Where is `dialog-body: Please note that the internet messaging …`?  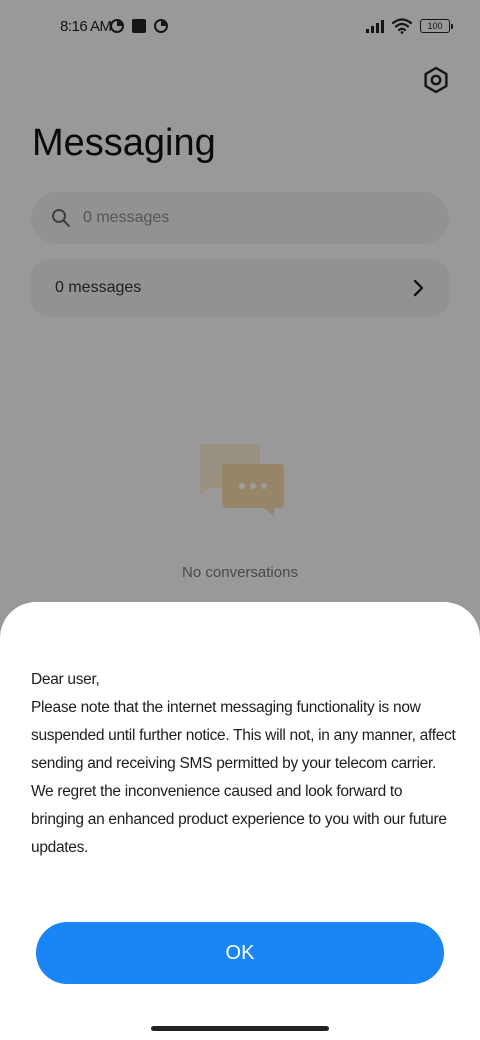
dialog-body: Please note that the internet messaging … is located at coordinates (243, 777).